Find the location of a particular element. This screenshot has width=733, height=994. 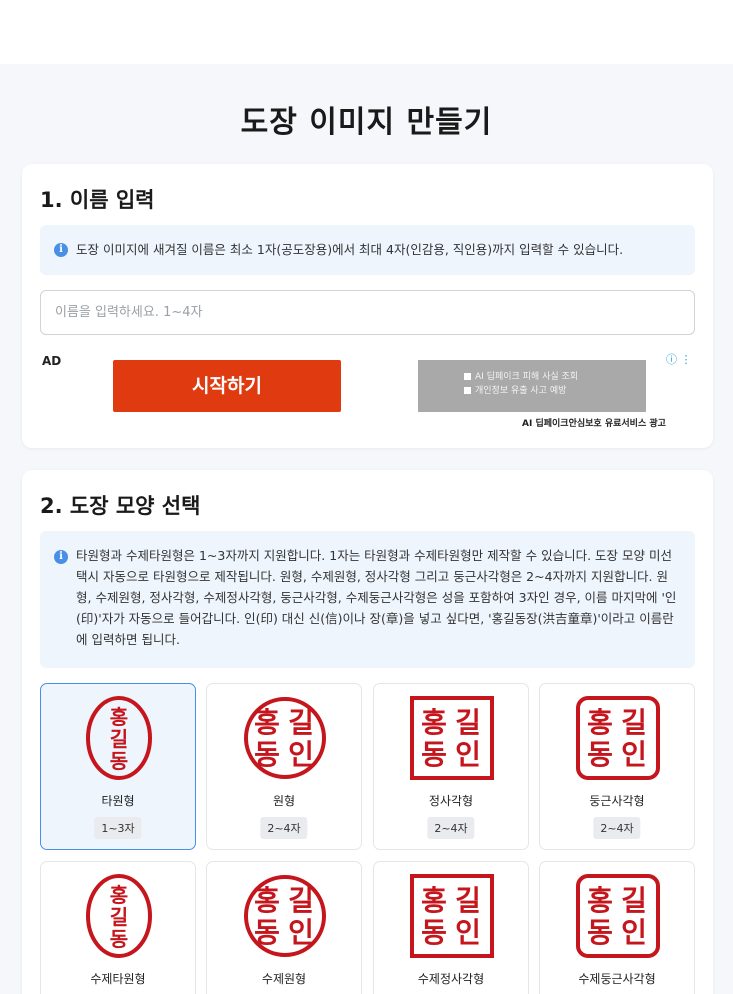

shape-option-circle: 홍 길 동 인원형 2~4자 is located at coordinates (284, 766).